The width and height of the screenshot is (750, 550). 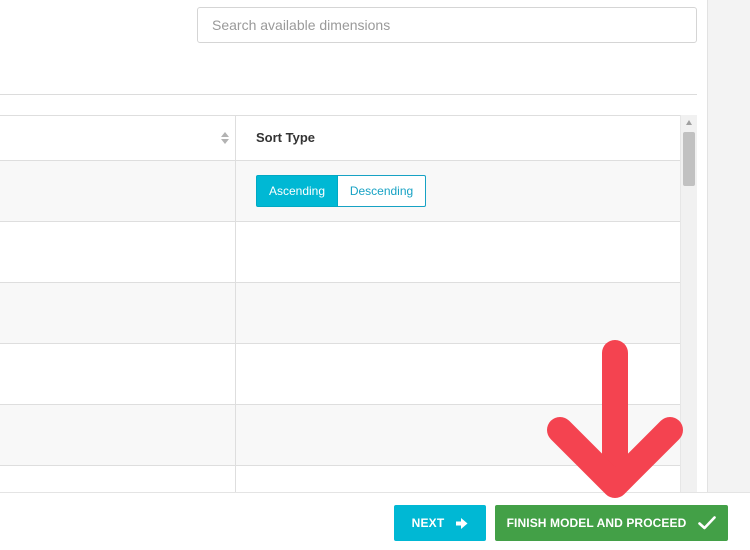 What do you see at coordinates (689, 159) in the screenshot?
I see `scroll-thumb` at bounding box center [689, 159].